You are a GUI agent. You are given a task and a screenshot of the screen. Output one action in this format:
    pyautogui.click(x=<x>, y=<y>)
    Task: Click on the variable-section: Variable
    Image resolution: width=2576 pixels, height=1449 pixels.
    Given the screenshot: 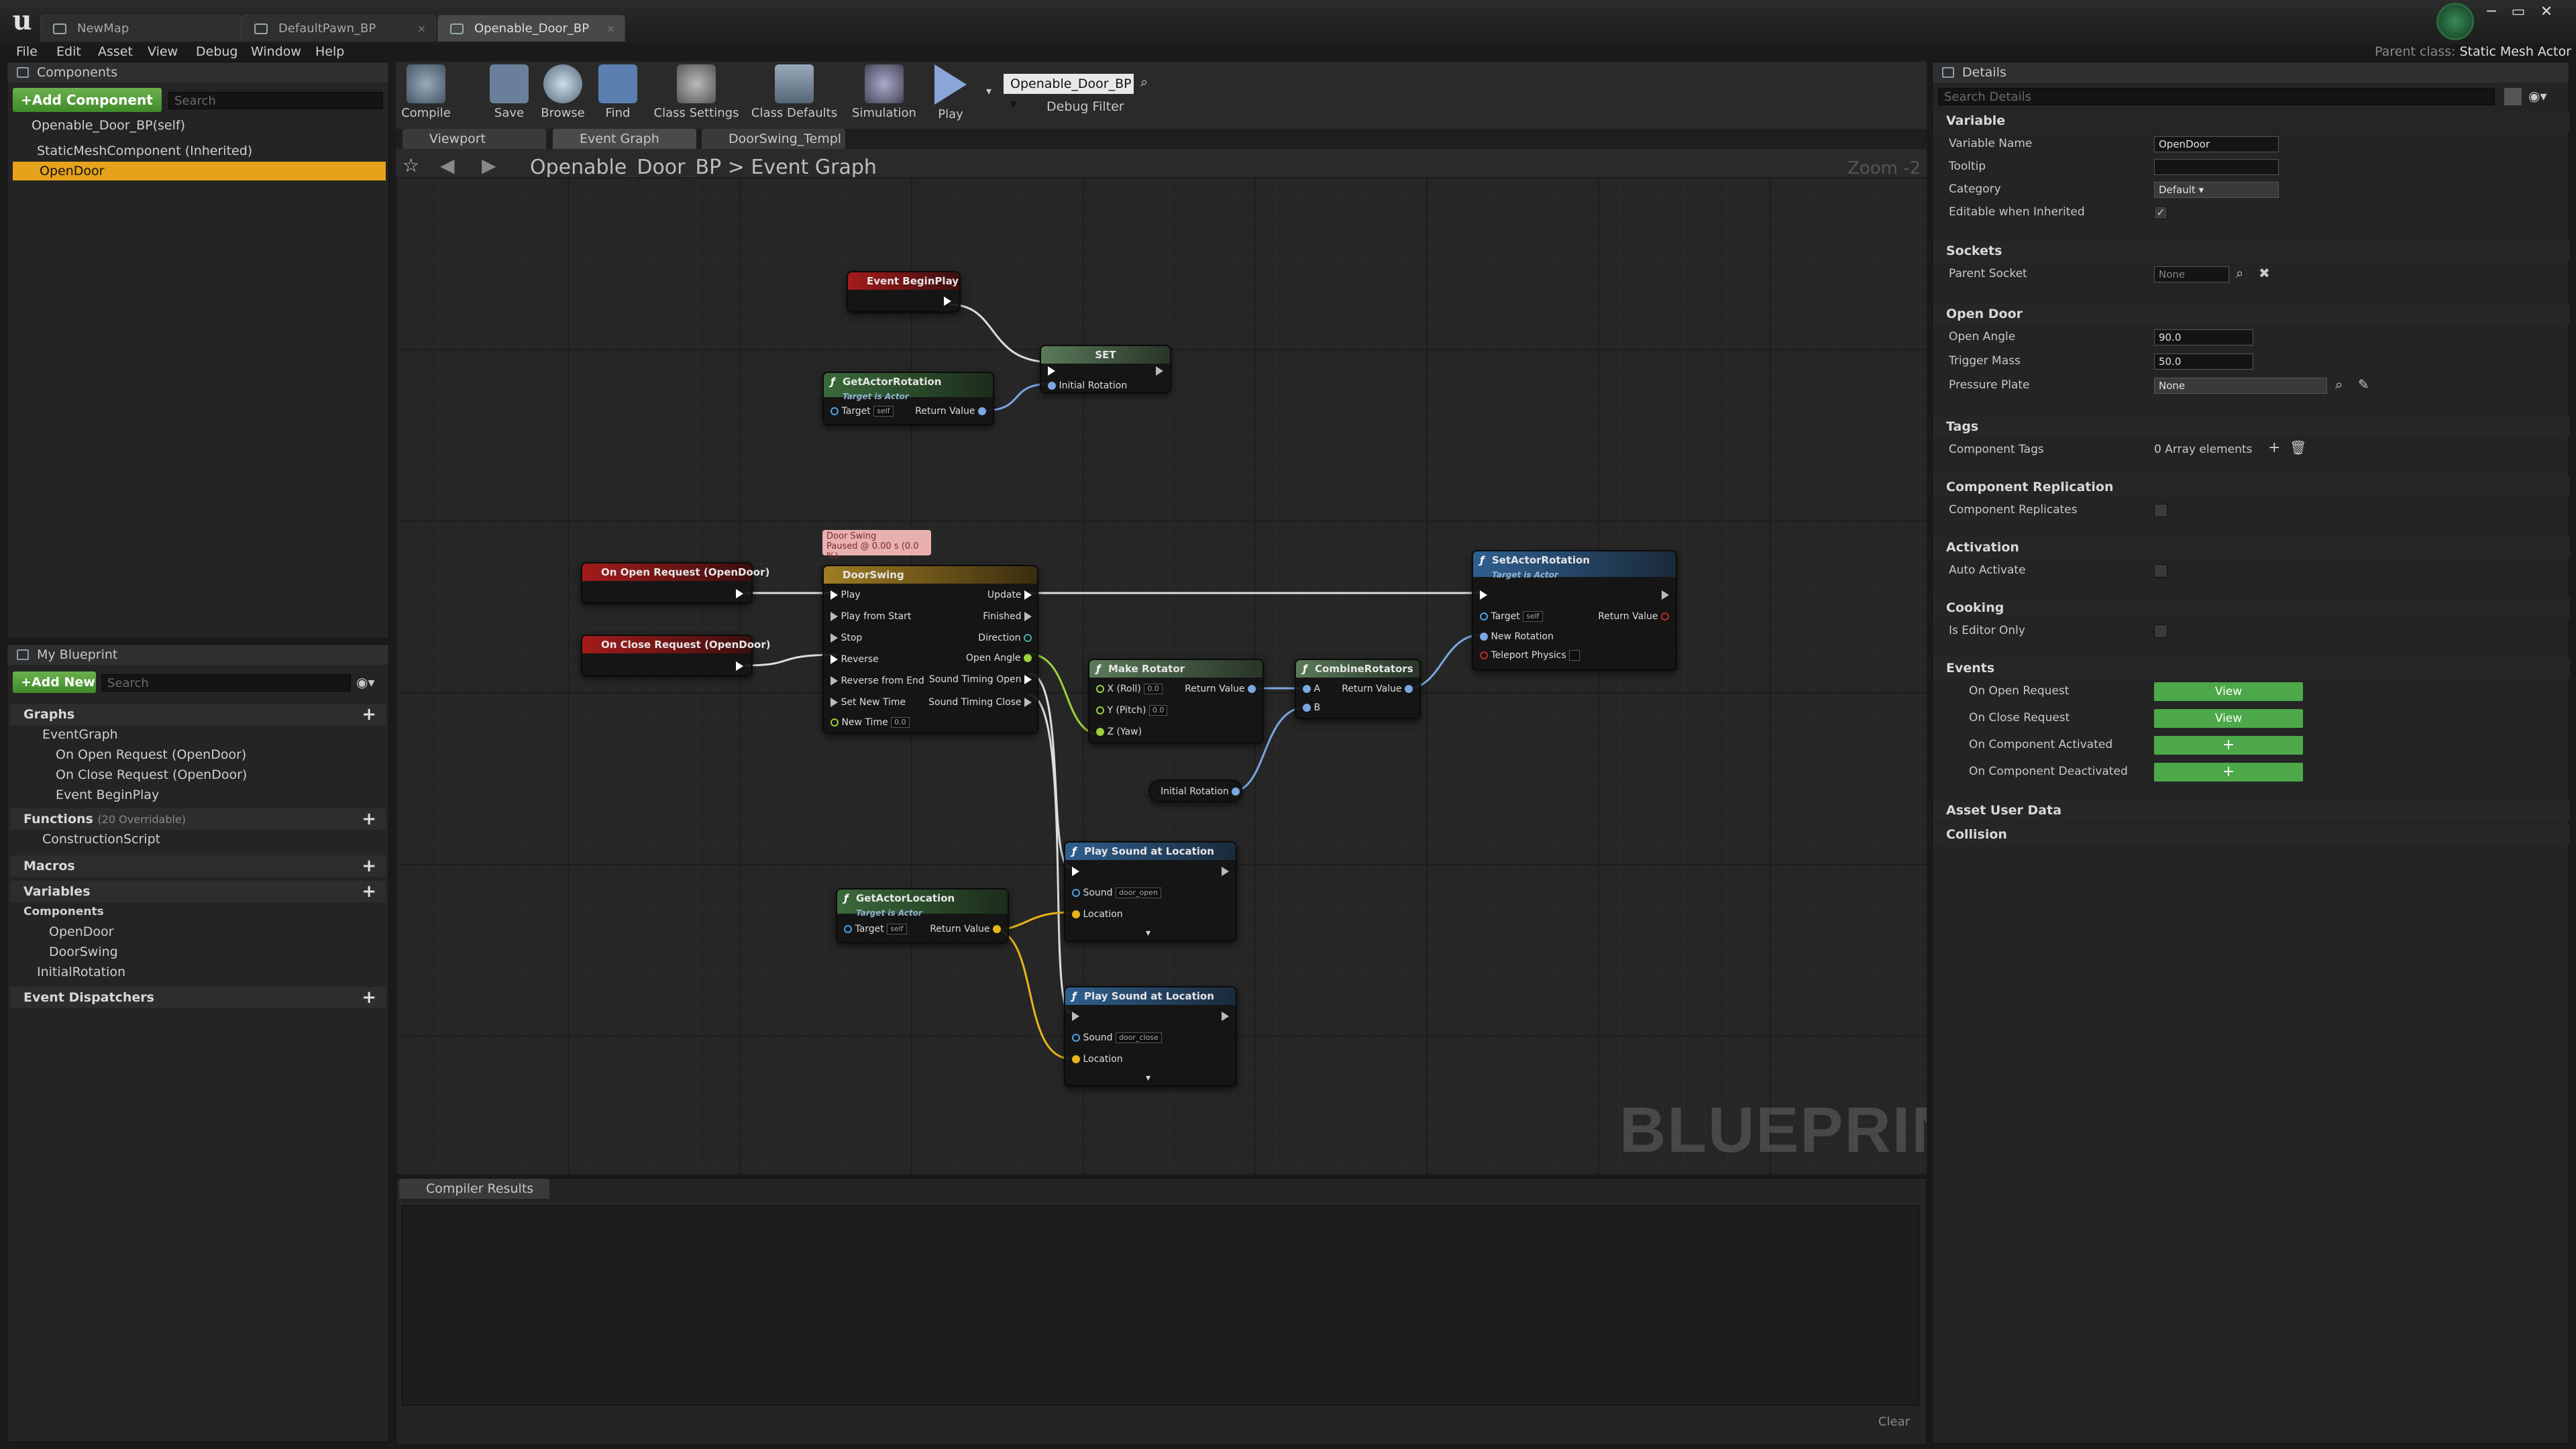 What is the action you would take?
    pyautogui.click(x=2251, y=121)
    